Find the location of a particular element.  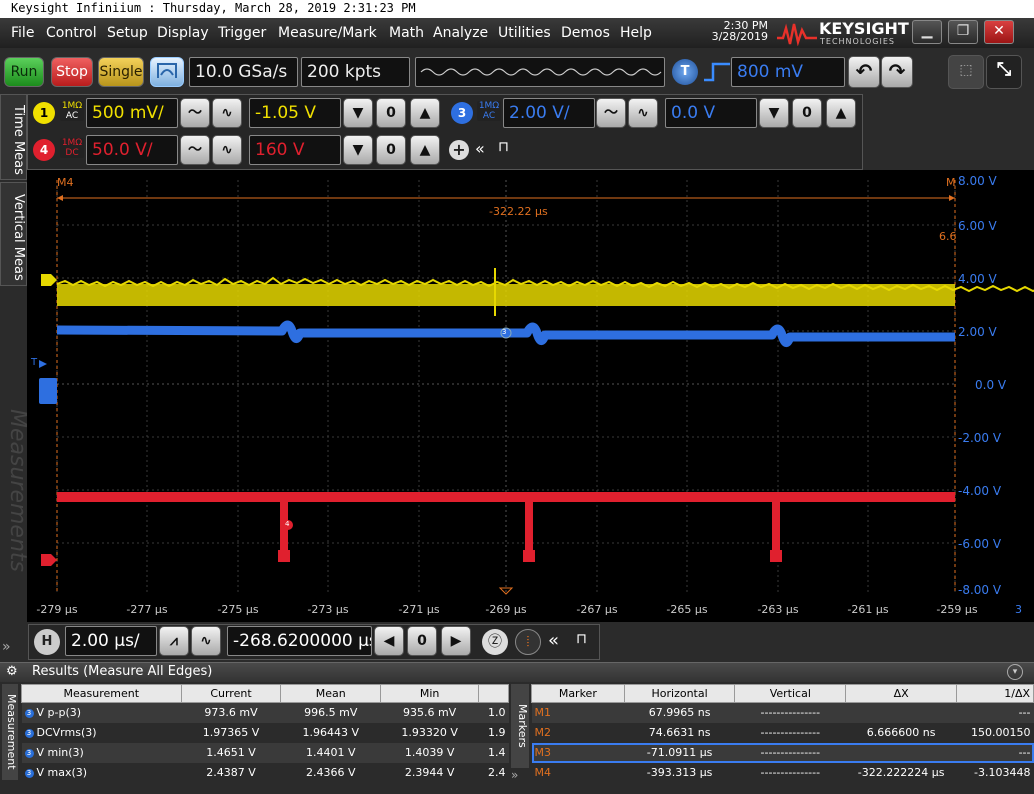

col-dx: ΔX is located at coordinates (901, 693).